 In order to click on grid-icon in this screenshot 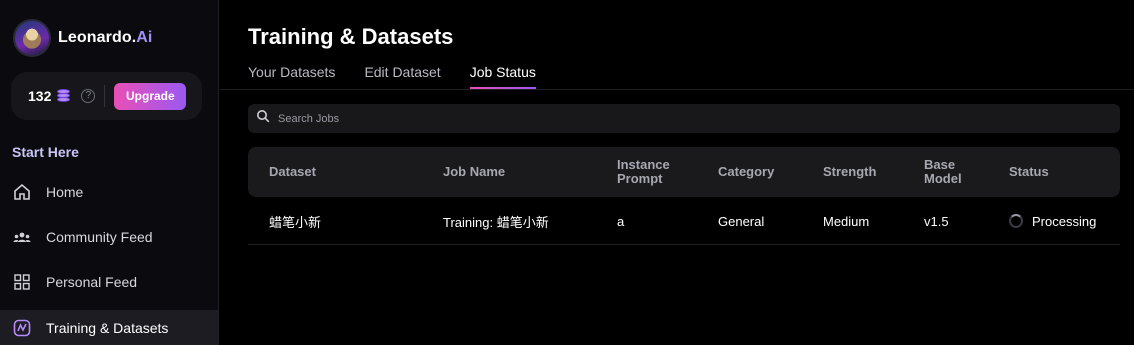, I will do `click(22, 282)`.